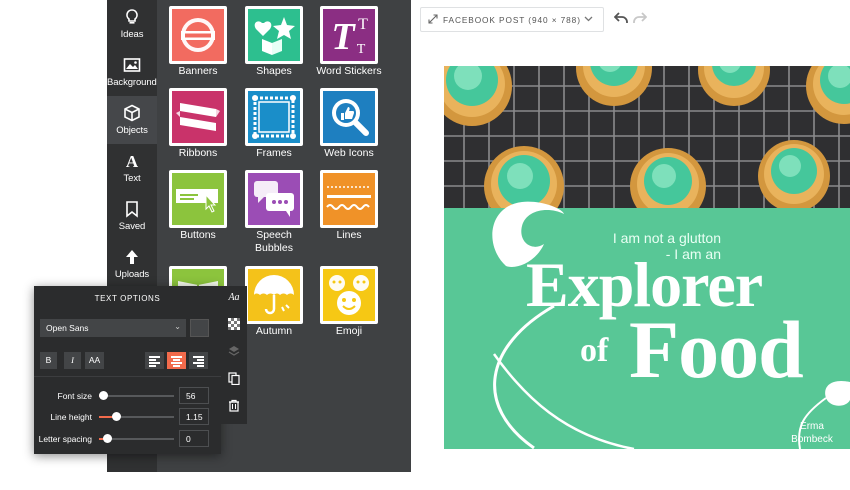 The image size is (850, 490). I want to click on sidebar-item-objects: Objects, so click(132, 120).